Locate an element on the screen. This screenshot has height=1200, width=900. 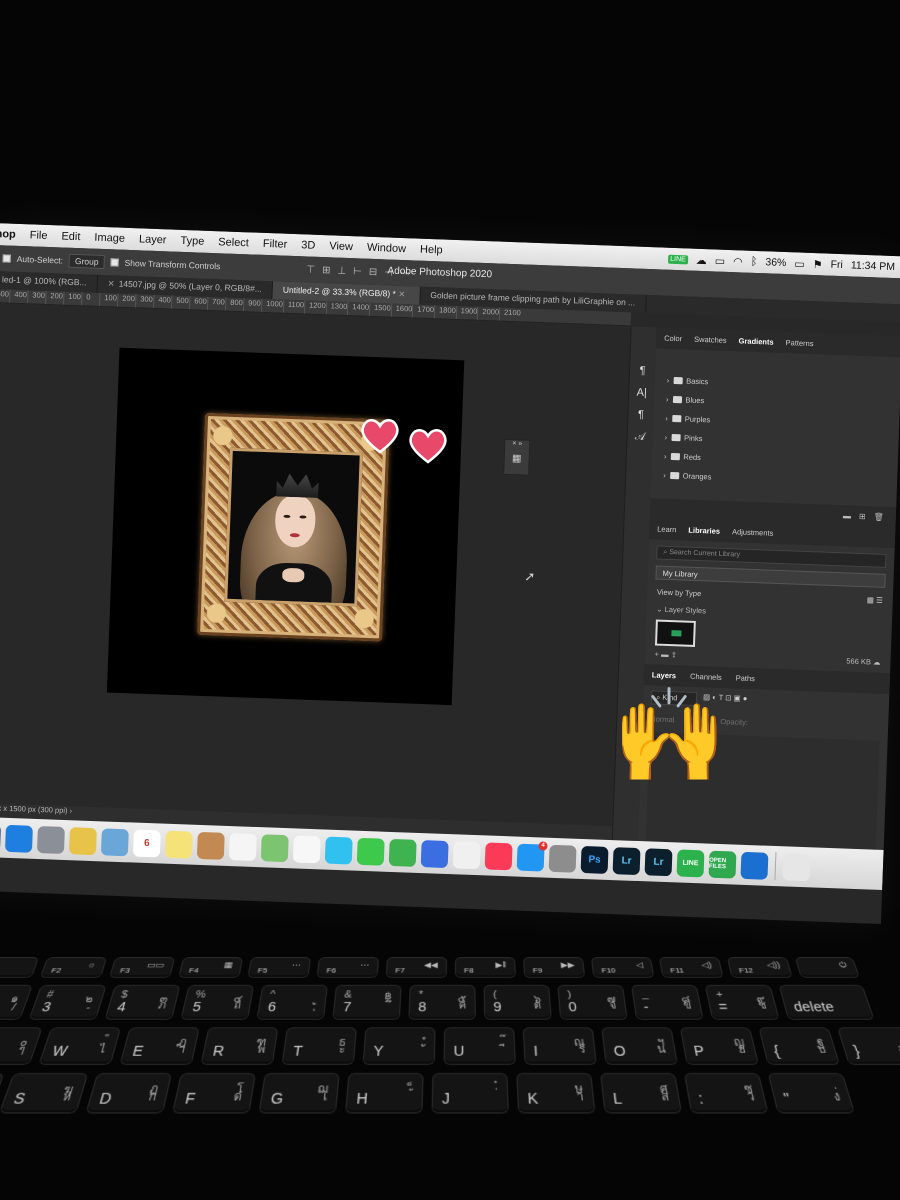
collapsed-properties-panel: × » ▦ is located at coordinates (517, 457).